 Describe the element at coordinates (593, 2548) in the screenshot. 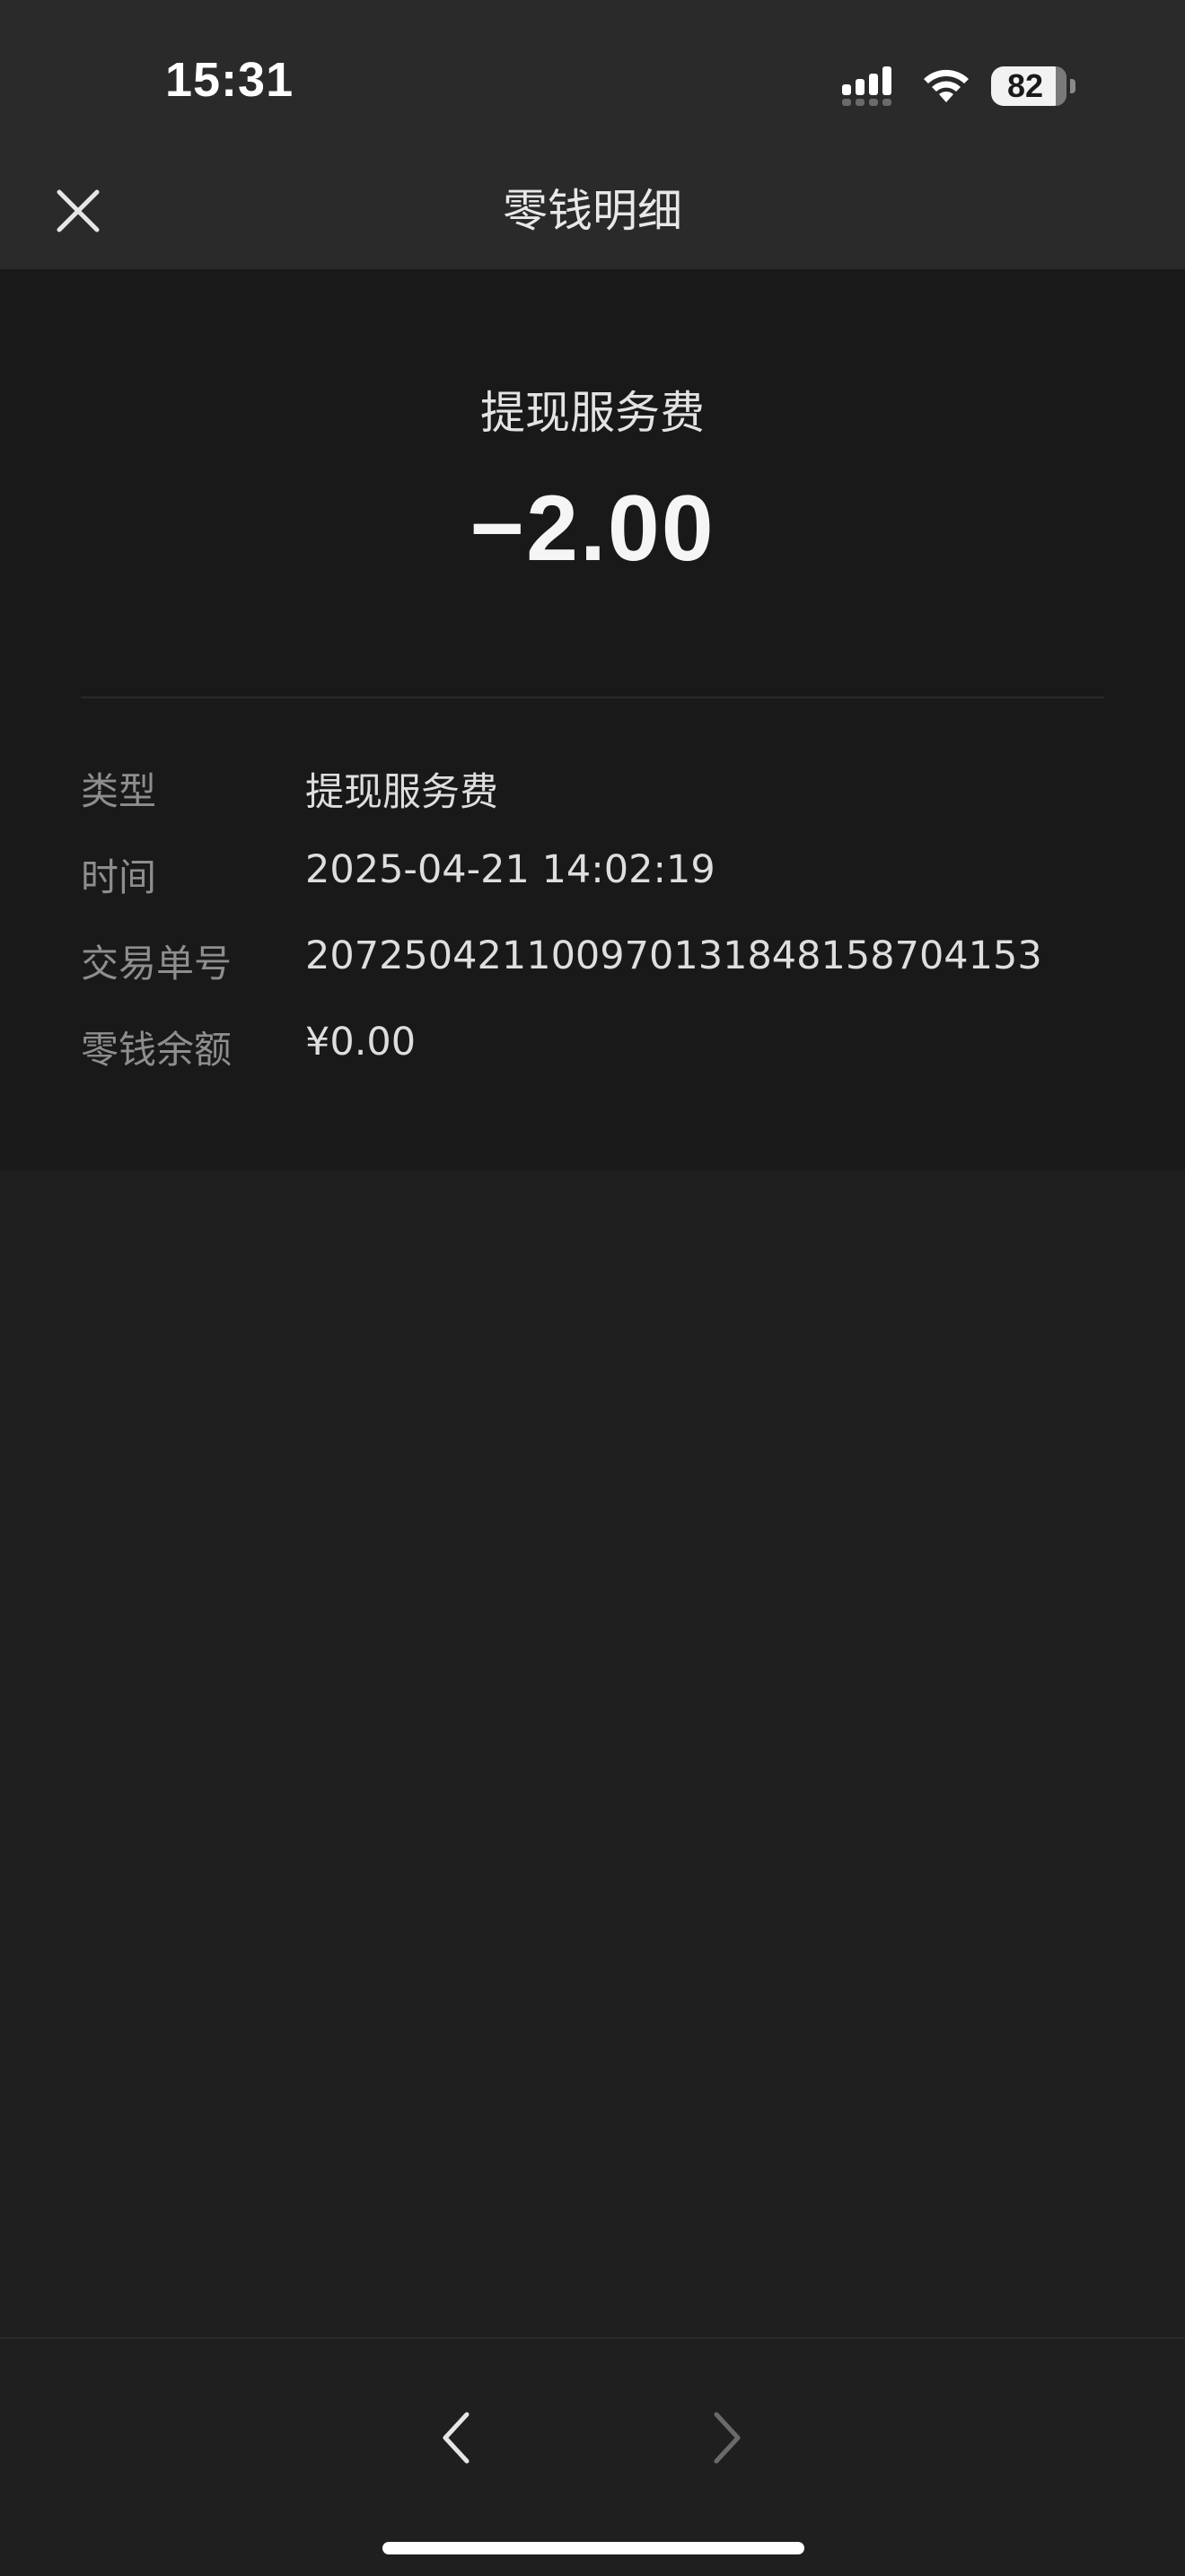

I see `home-indicator` at that location.